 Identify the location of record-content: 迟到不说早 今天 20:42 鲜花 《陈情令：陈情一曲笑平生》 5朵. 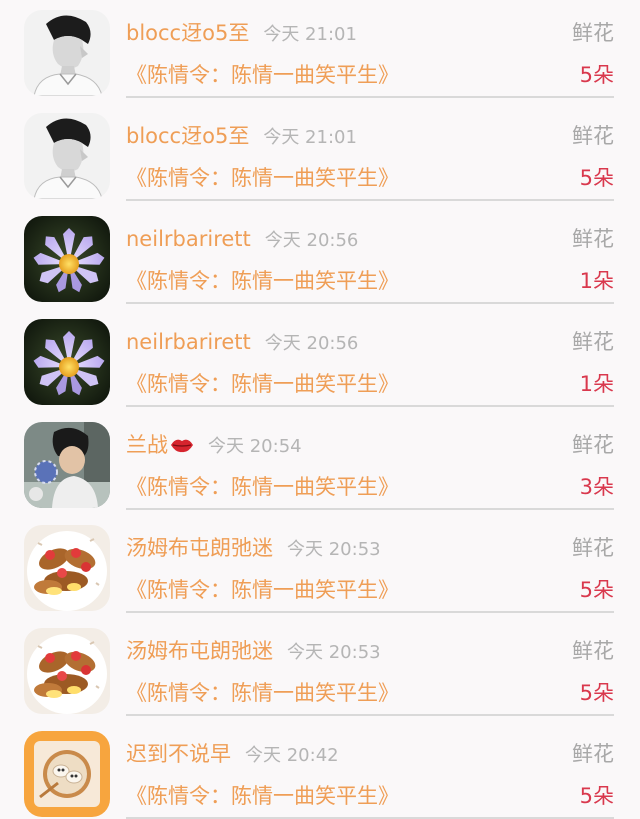
(370, 770).